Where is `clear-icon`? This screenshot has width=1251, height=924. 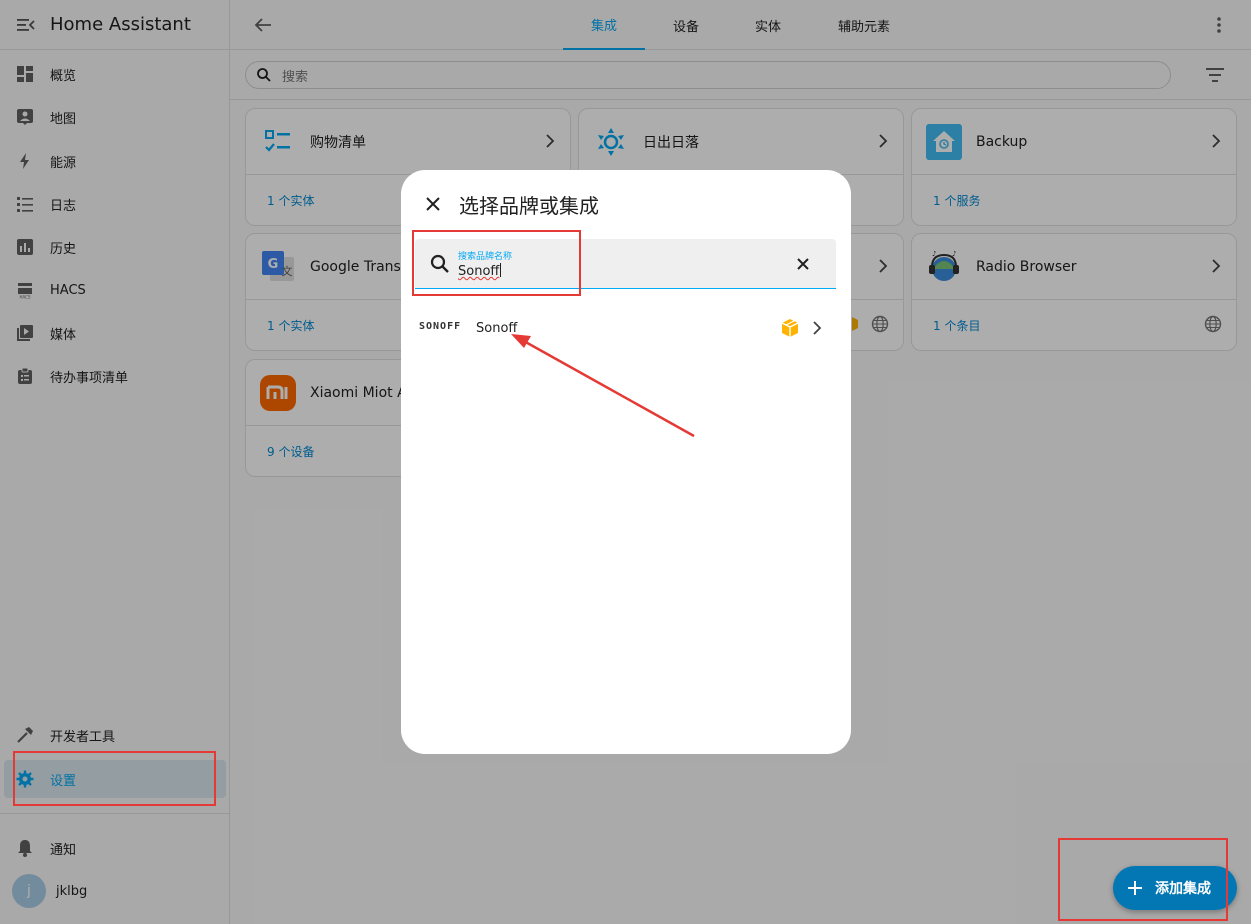 clear-icon is located at coordinates (803, 264).